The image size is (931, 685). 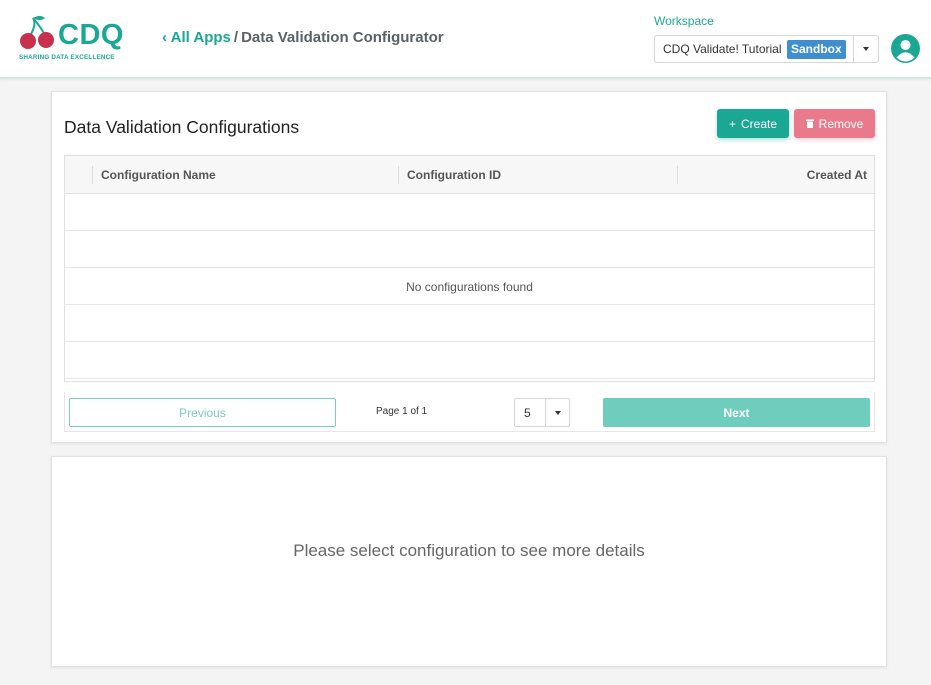 I want to click on page-info: Page 1 of 1, so click(x=402, y=411).